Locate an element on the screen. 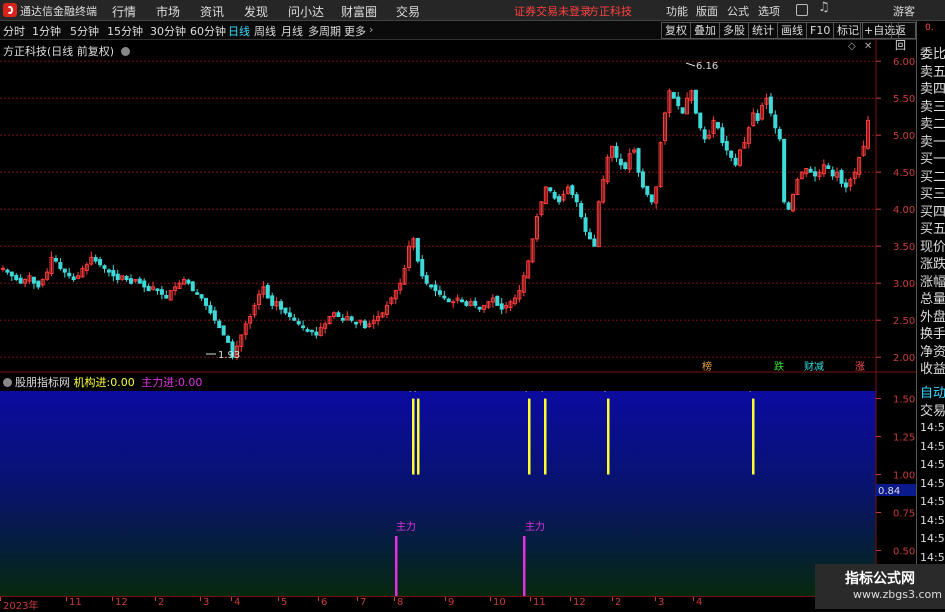 Image resolution: width=945 pixels, height=612 pixels. date-tick-label: 10 is located at coordinates (499, 602).